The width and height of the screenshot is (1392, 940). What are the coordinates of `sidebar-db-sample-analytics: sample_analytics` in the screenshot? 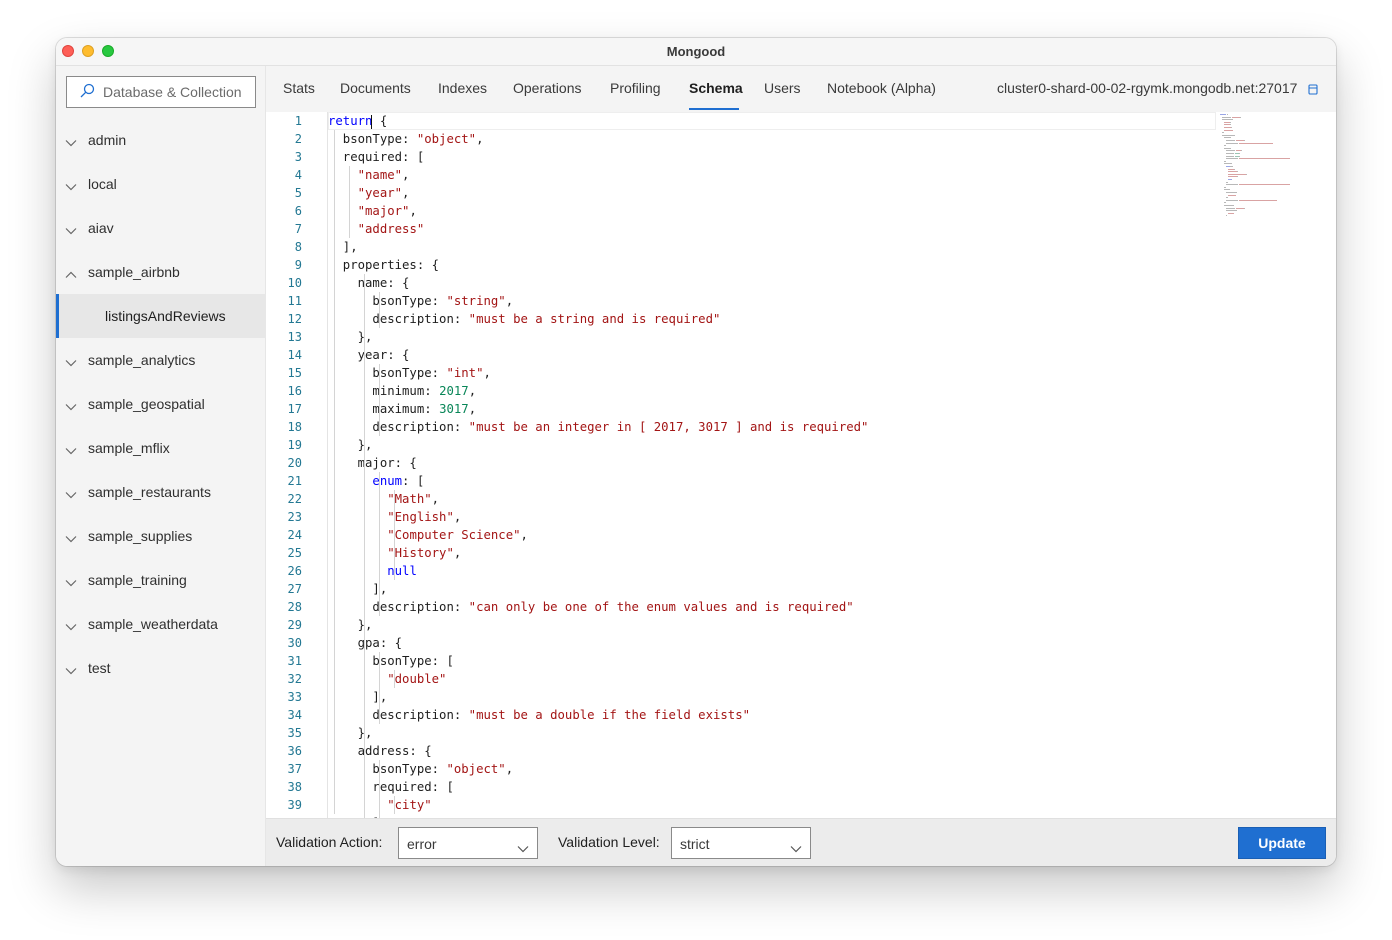 It's located at (161, 360).